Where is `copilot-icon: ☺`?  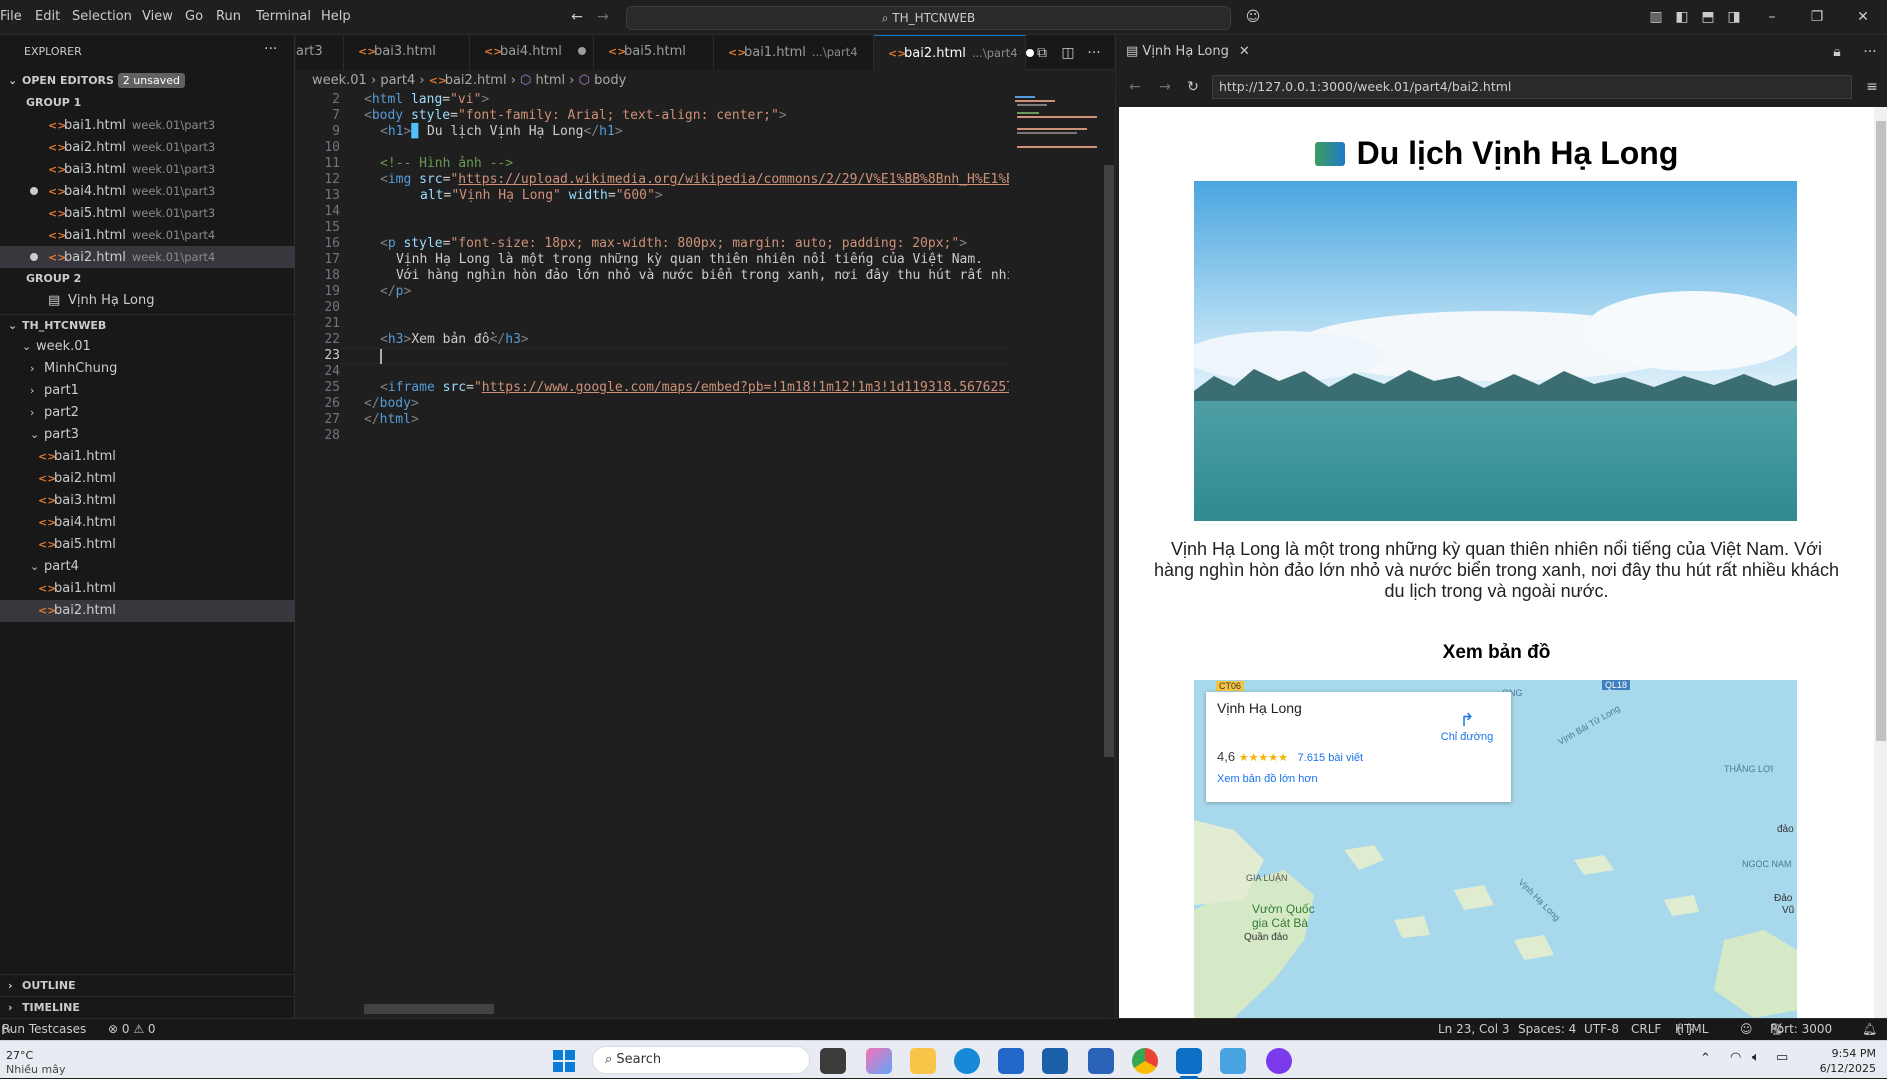
copilot-icon: ☺ is located at coordinates (1253, 17).